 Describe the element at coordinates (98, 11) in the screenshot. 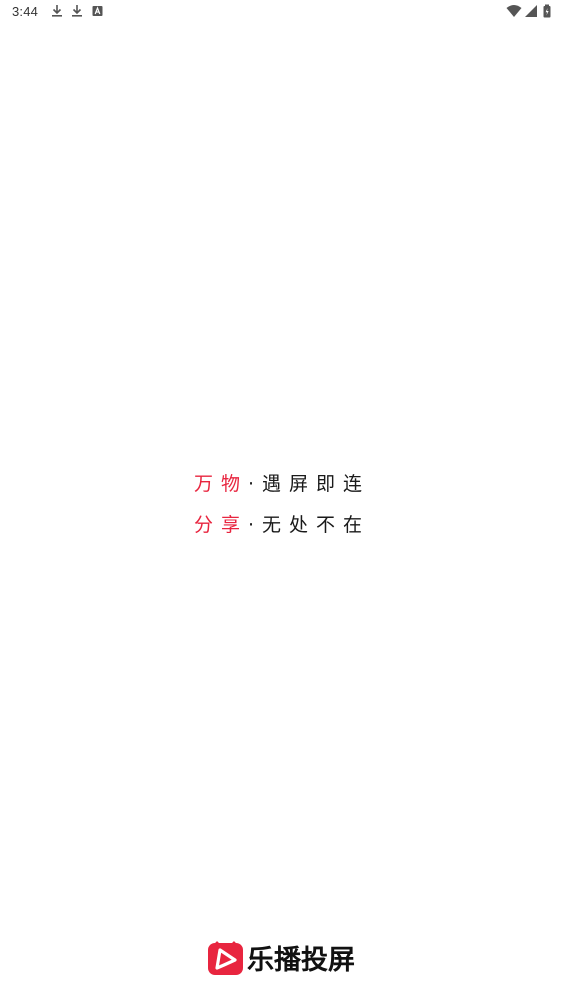

I see `font-icon` at that location.